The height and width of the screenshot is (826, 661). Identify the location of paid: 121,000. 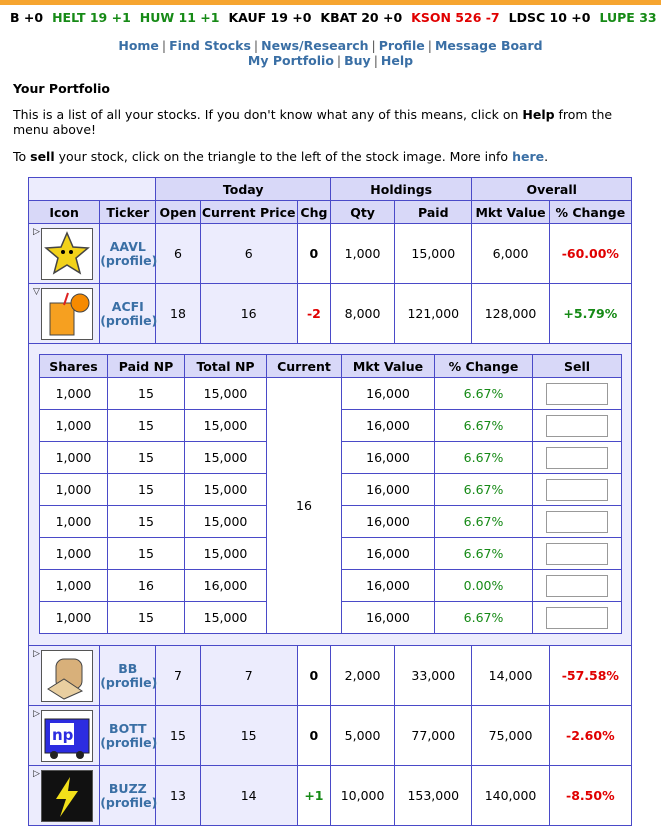
(433, 313).